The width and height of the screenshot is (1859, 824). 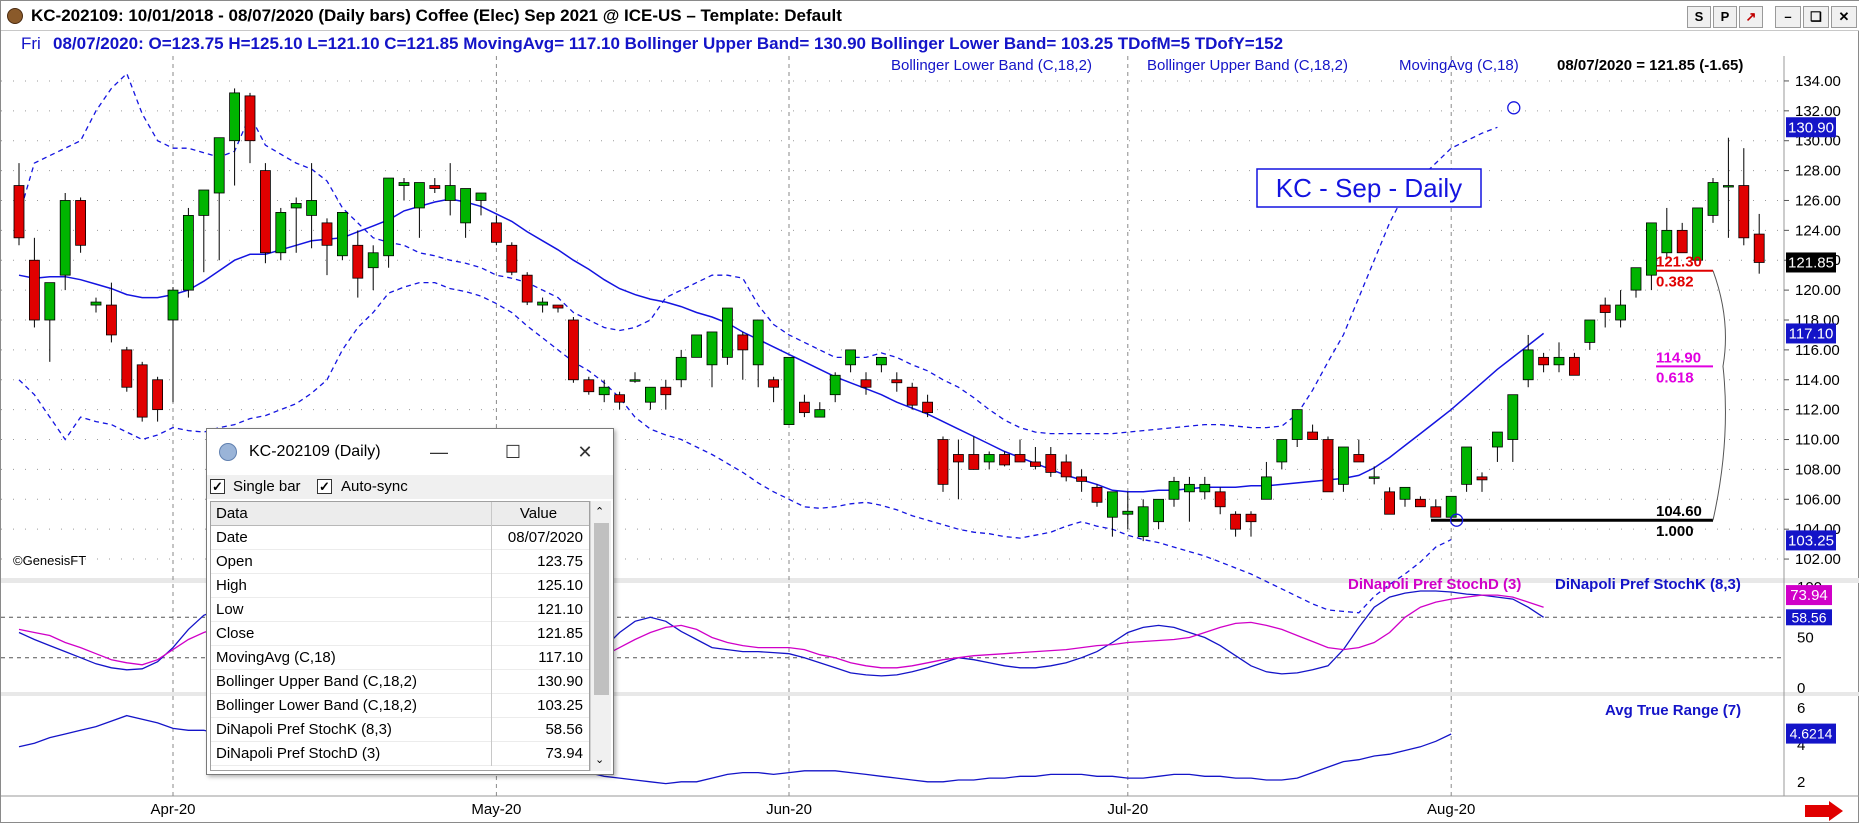 What do you see at coordinates (560, 633) in the screenshot?
I see `row-value: 121.85` at bounding box center [560, 633].